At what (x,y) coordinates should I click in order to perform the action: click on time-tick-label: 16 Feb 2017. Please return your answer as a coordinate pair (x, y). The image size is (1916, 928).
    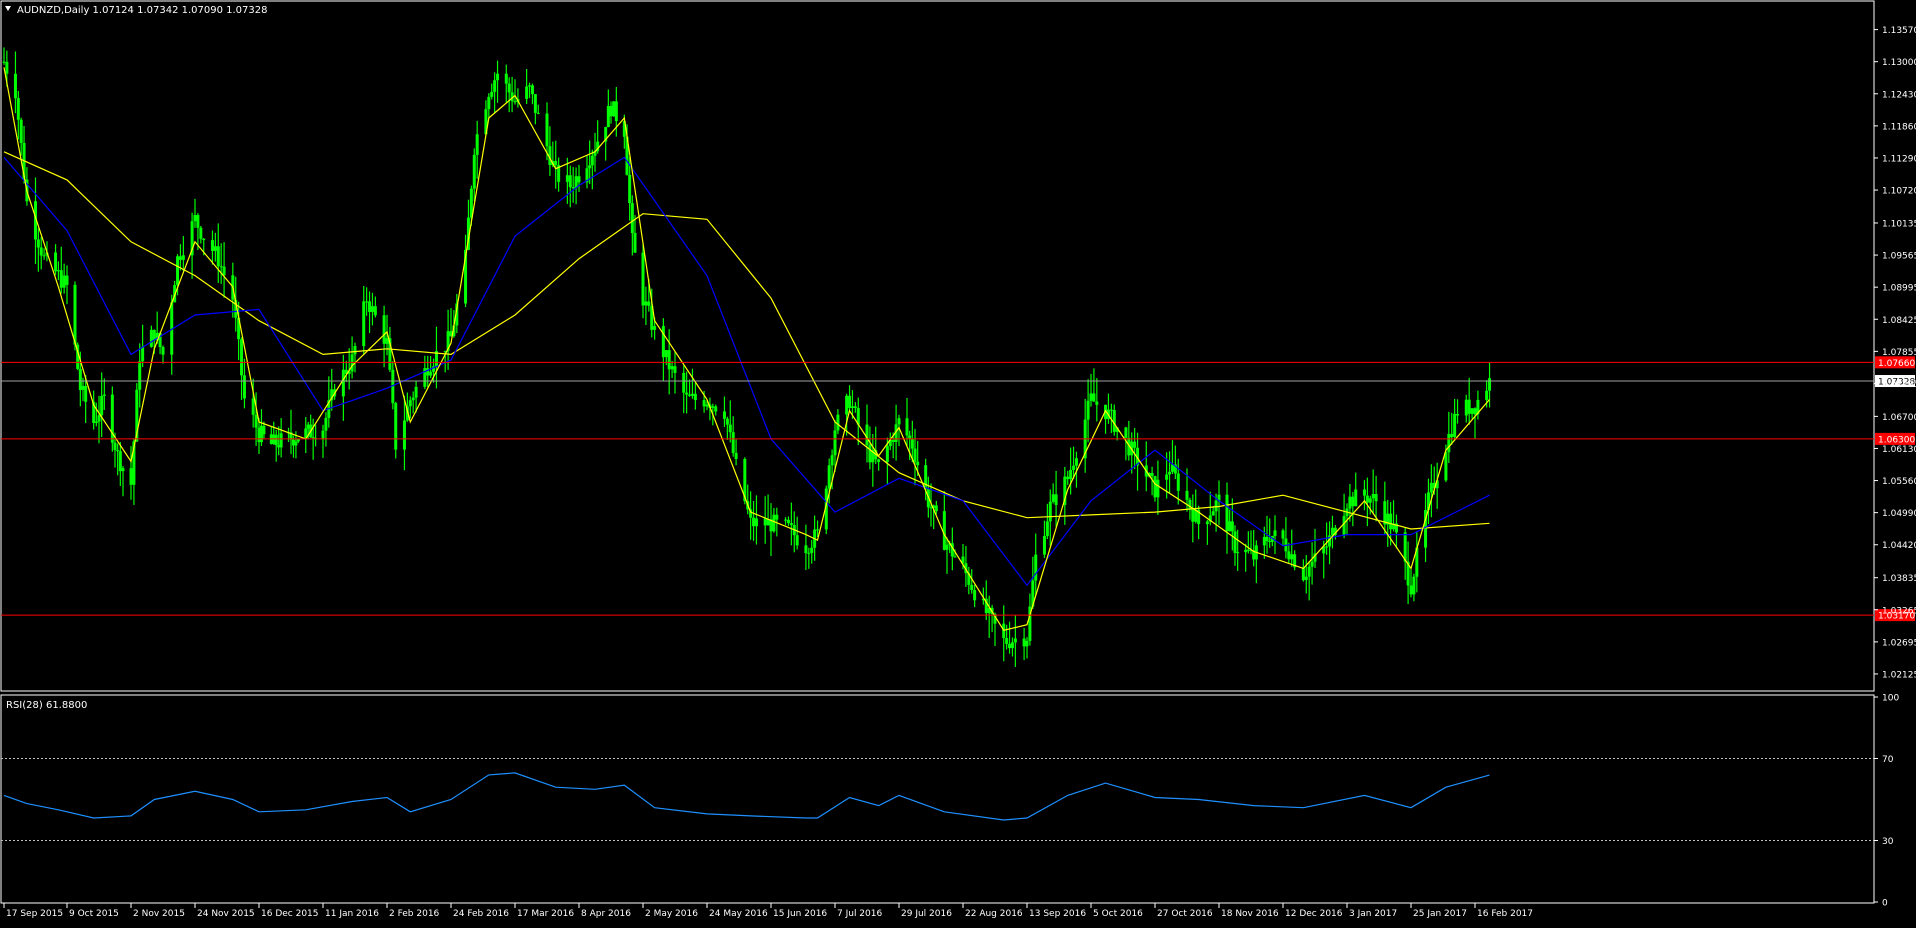
    Looking at the image, I should click on (1505, 914).